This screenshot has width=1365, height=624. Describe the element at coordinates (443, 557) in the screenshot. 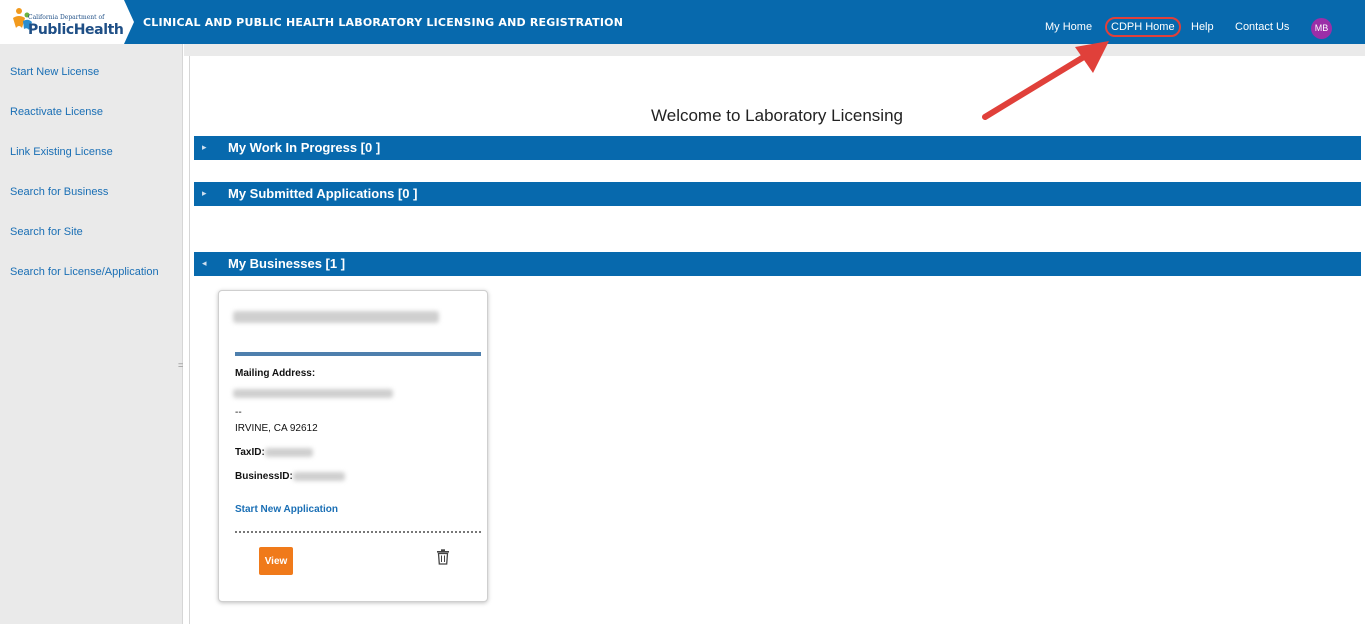

I see `trash-icon` at that location.